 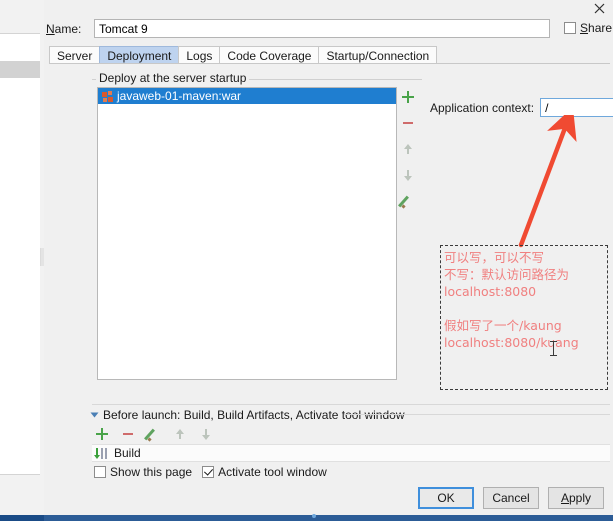 I want to click on dialog-button-bar: OK Cancel Apply, so click(x=511, y=498).